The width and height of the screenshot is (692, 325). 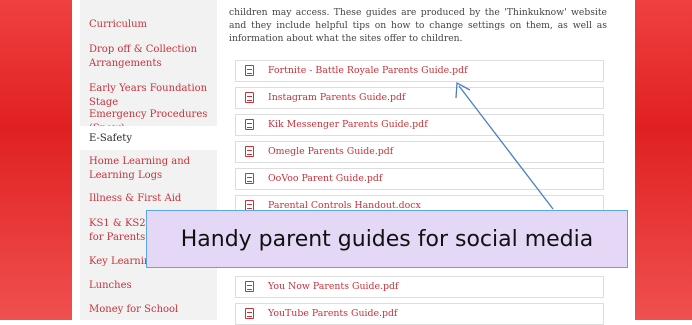 What do you see at coordinates (145, 57) in the screenshot?
I see `sidebar-item-drop-off: Drop off & Collection Arrangements` at bounding box center [145, 57].